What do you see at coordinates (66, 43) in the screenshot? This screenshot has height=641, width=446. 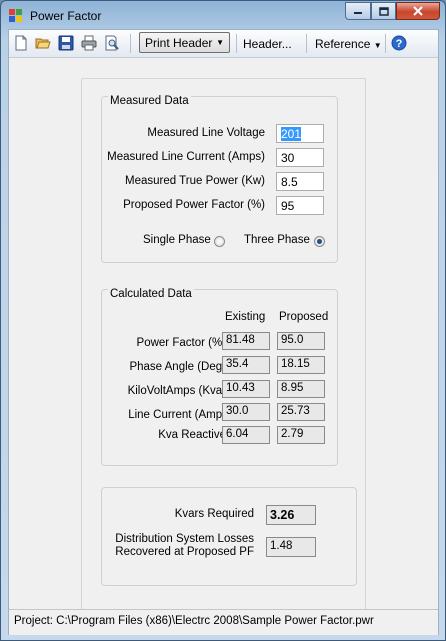 I see `save-icon` at bounding box center [66, 43].